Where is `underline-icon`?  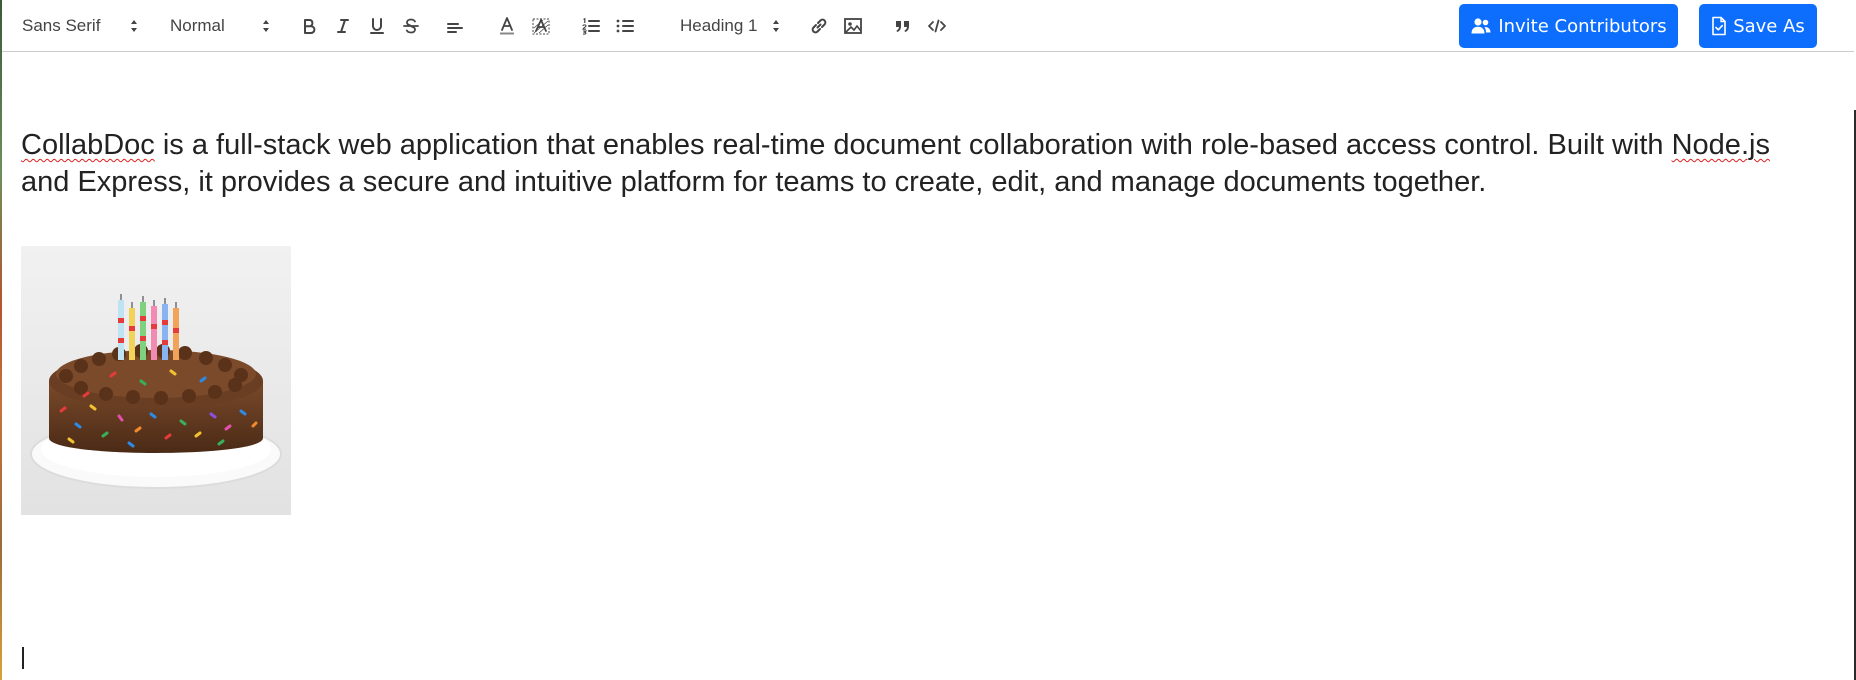 underline-icon is located at coordinates (377, 25).